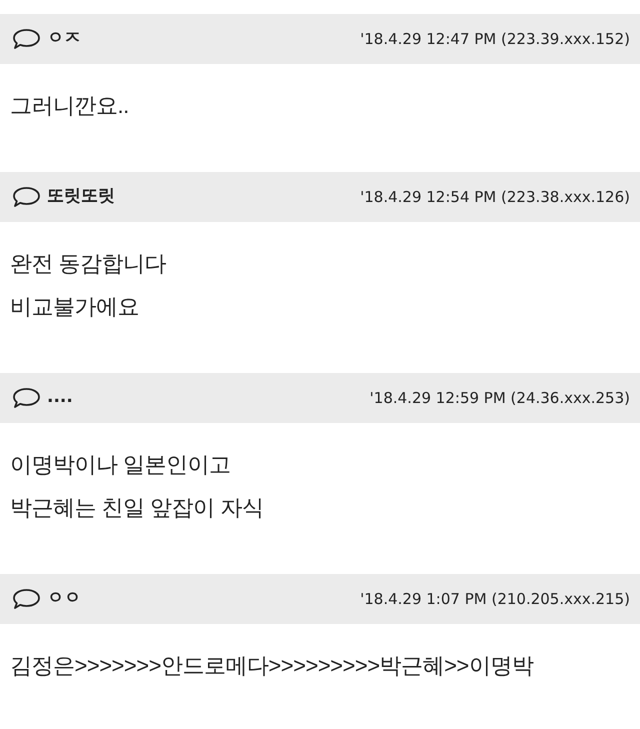 Image resolution: width=640 pixels, height=729 pixels. I want to click on author-name: 또릿또릿, so click(81, 196).